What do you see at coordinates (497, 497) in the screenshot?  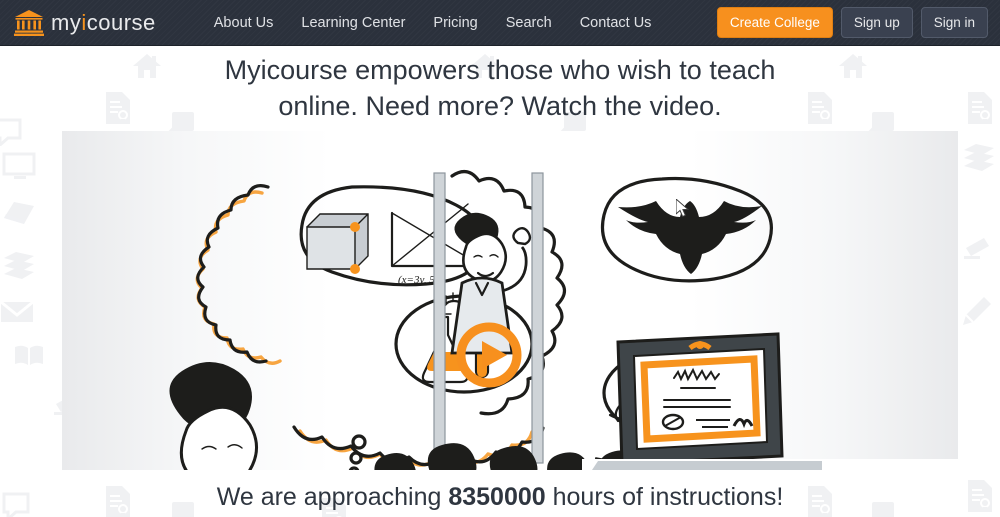 I see `stat-hours-value: 8350000` at bounding box center [497, 497].